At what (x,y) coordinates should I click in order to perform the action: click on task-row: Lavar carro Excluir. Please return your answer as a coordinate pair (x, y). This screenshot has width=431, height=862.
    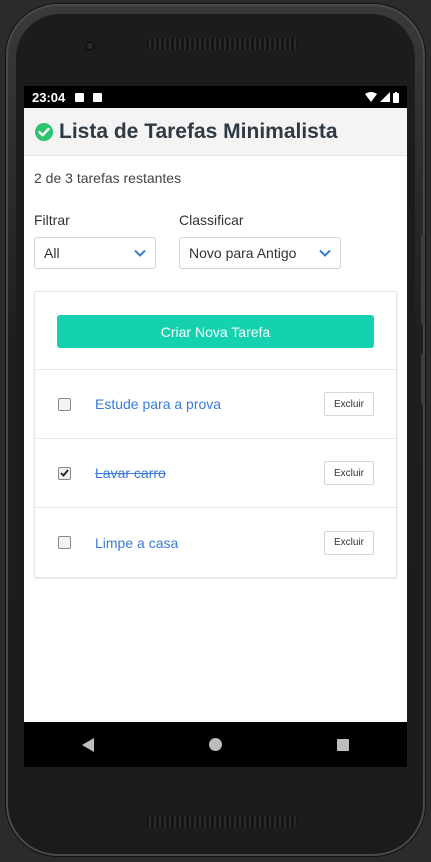
    Looking at the image, I should click on (215, 473).